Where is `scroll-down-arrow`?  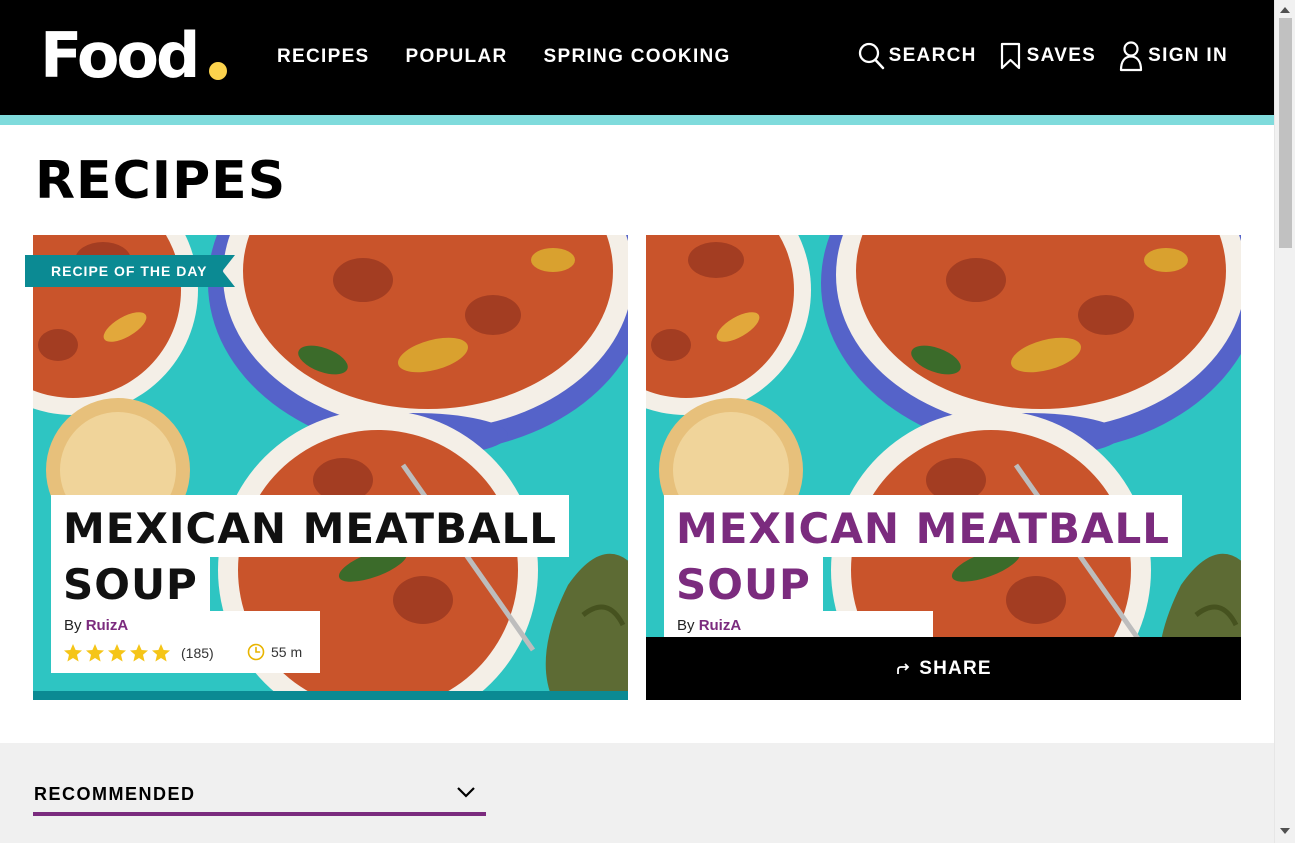 scroll-down-arrow is located at coordinates (1285, 831).